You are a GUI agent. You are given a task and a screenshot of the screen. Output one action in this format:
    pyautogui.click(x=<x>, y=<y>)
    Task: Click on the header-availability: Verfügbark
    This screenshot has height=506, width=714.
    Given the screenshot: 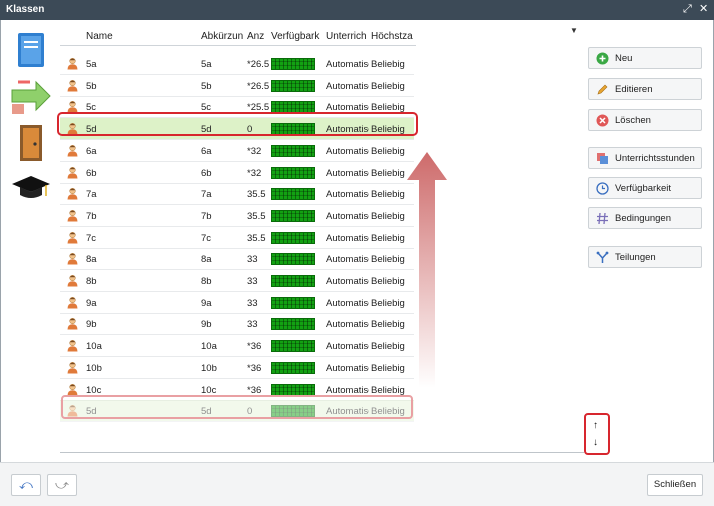 What is the action you would take?
    pyautogui.click(x=297, y=36)
    